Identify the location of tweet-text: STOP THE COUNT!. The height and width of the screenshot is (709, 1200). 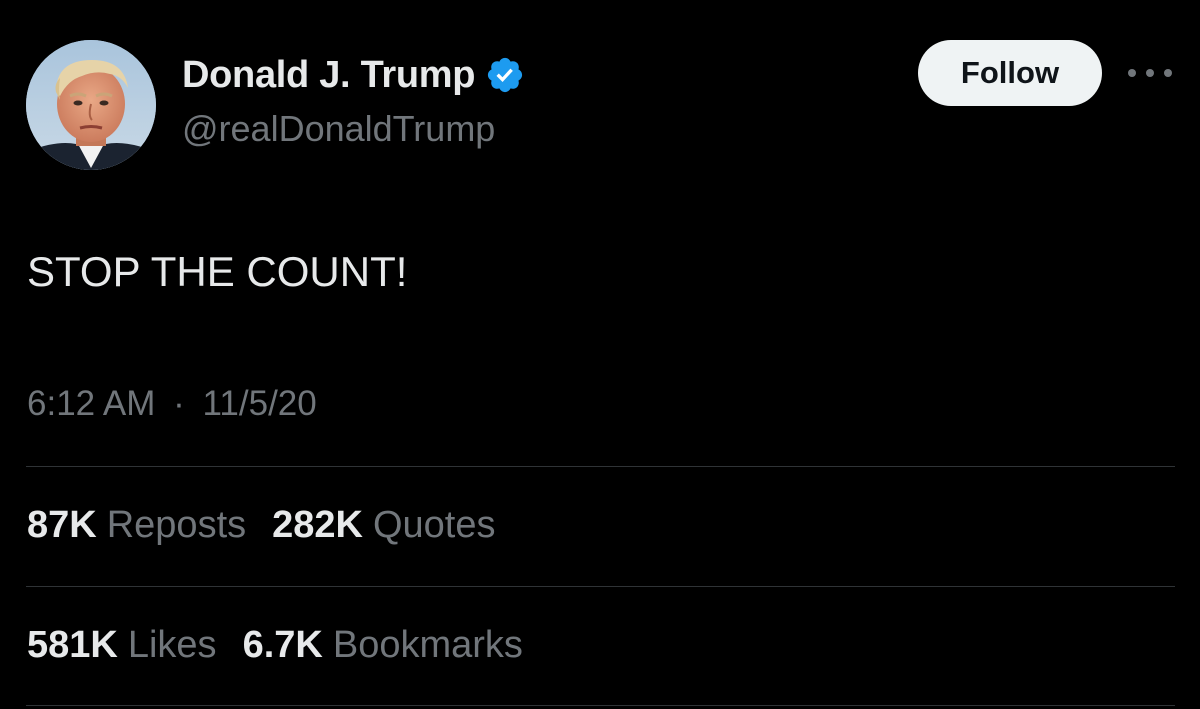
(217, 271).